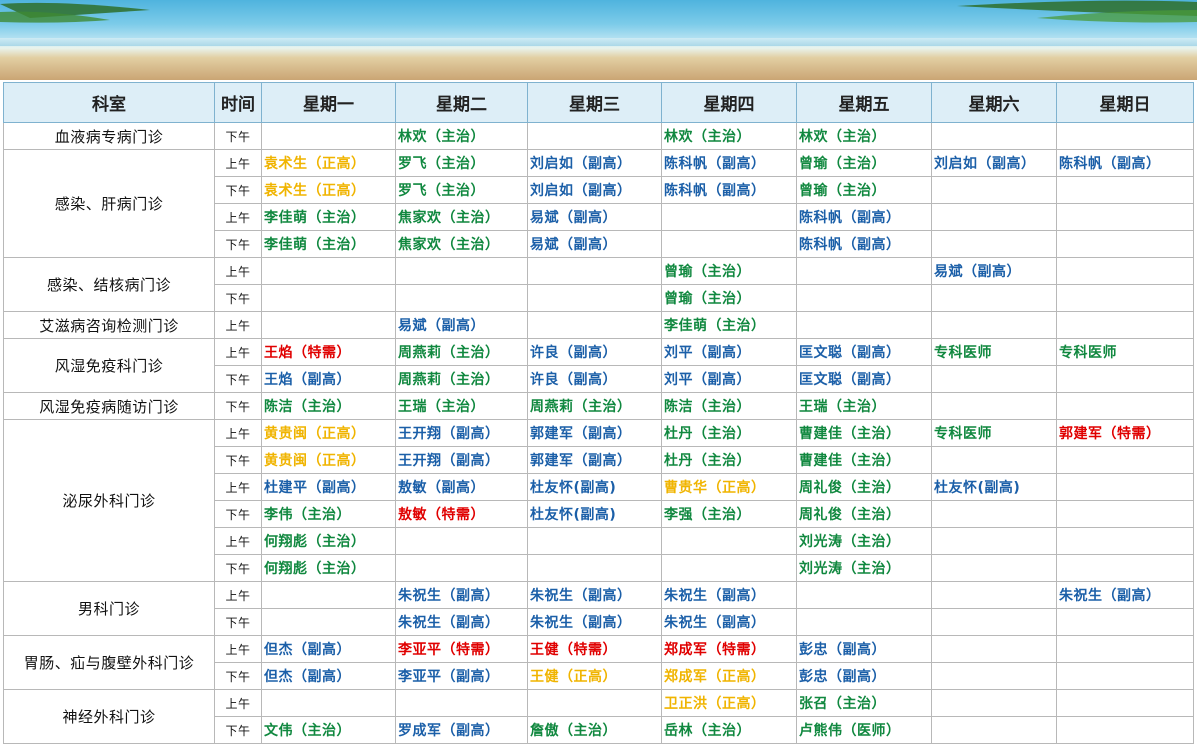 The height and width of the screenshot is (745, 1197). I want to click on doctor-cell: 李亚平（特需）, so click(461, 649).